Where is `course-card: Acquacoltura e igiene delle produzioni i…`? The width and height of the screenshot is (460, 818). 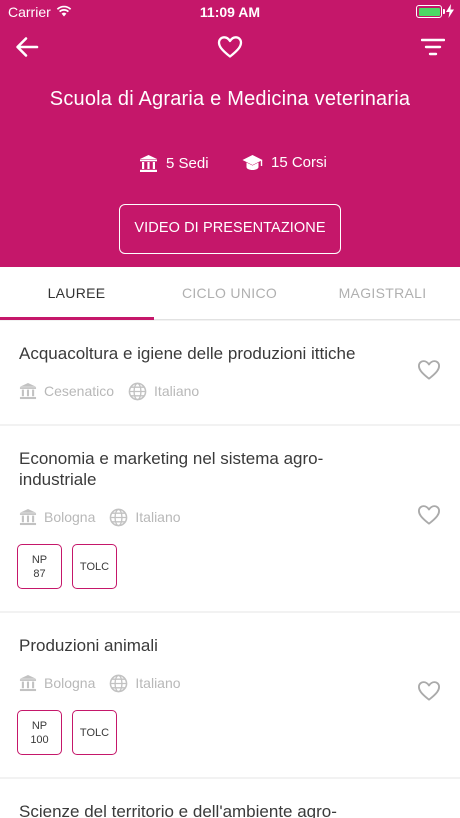
course-card: Acquacoltura e igiene delle produzioni i… is located at coordinates (230, 372).